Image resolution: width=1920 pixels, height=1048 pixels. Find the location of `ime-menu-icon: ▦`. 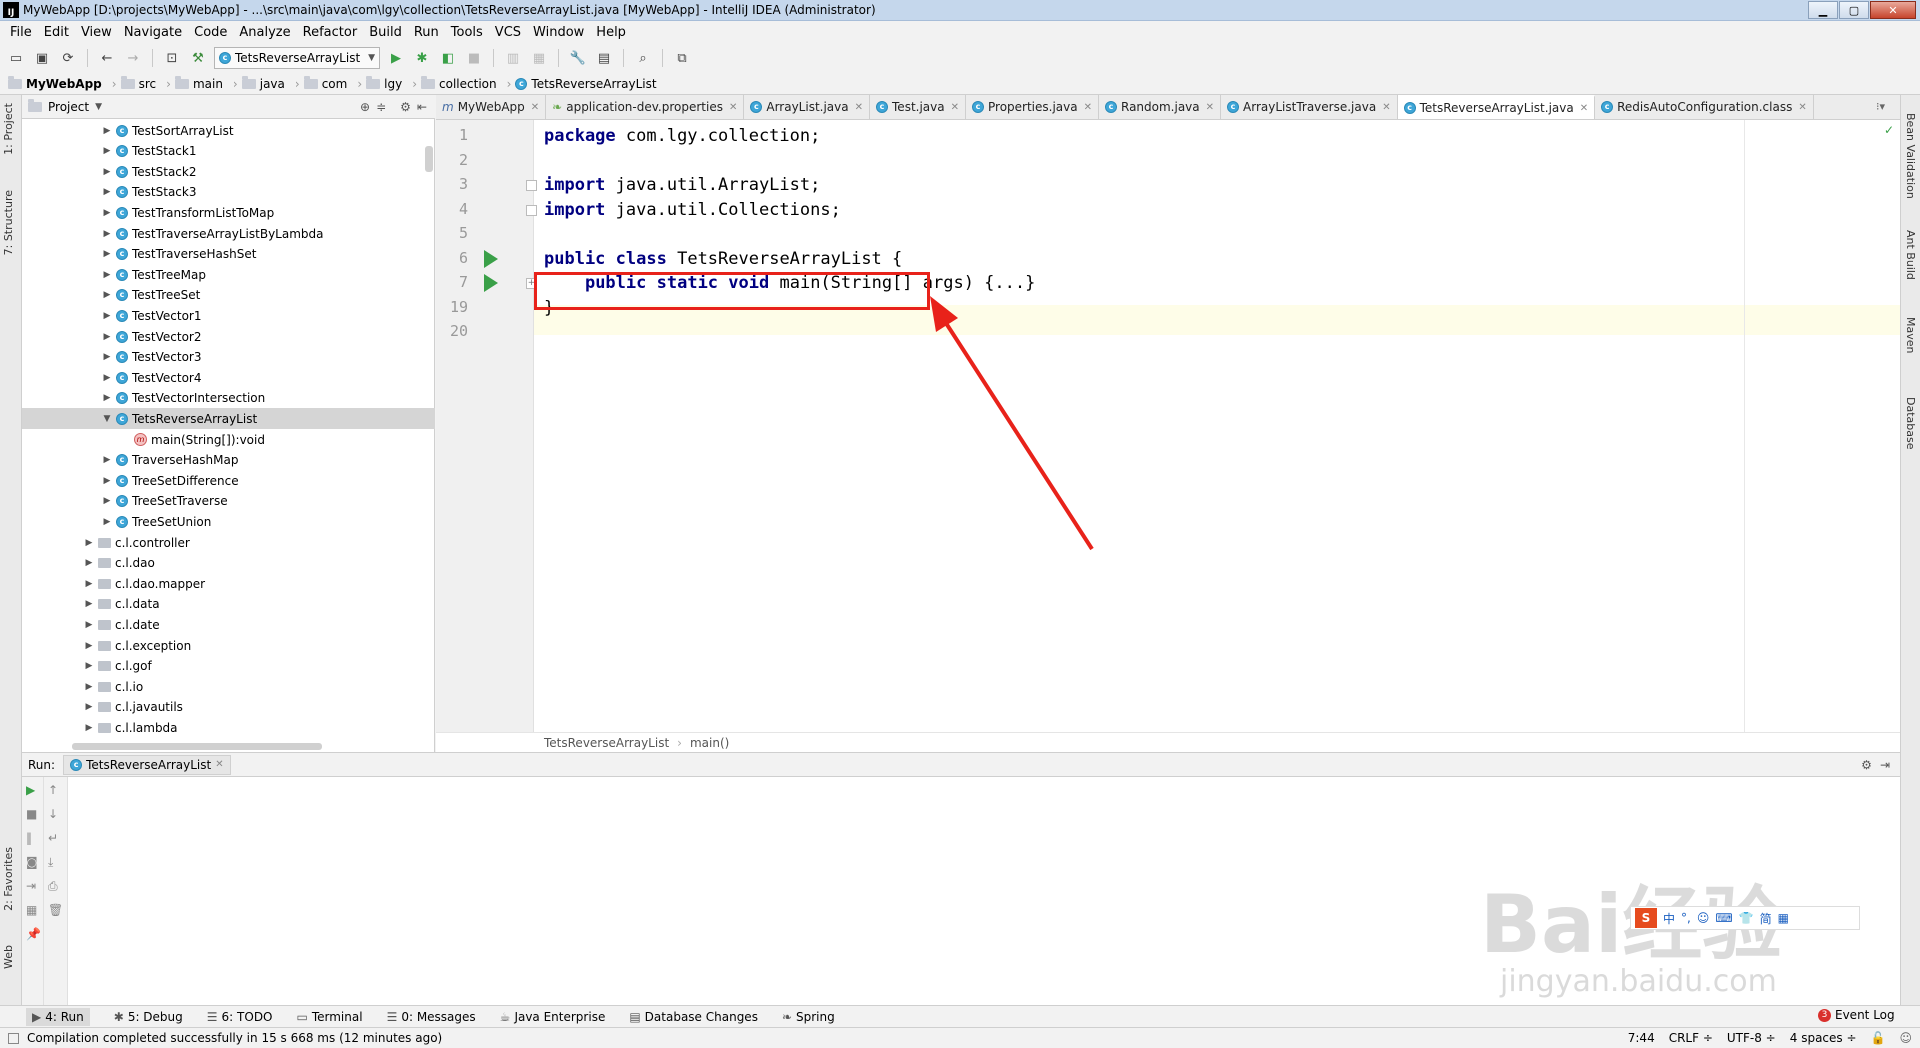

ime-menu-icon: ▦ is located at coordinates (1783, 918).